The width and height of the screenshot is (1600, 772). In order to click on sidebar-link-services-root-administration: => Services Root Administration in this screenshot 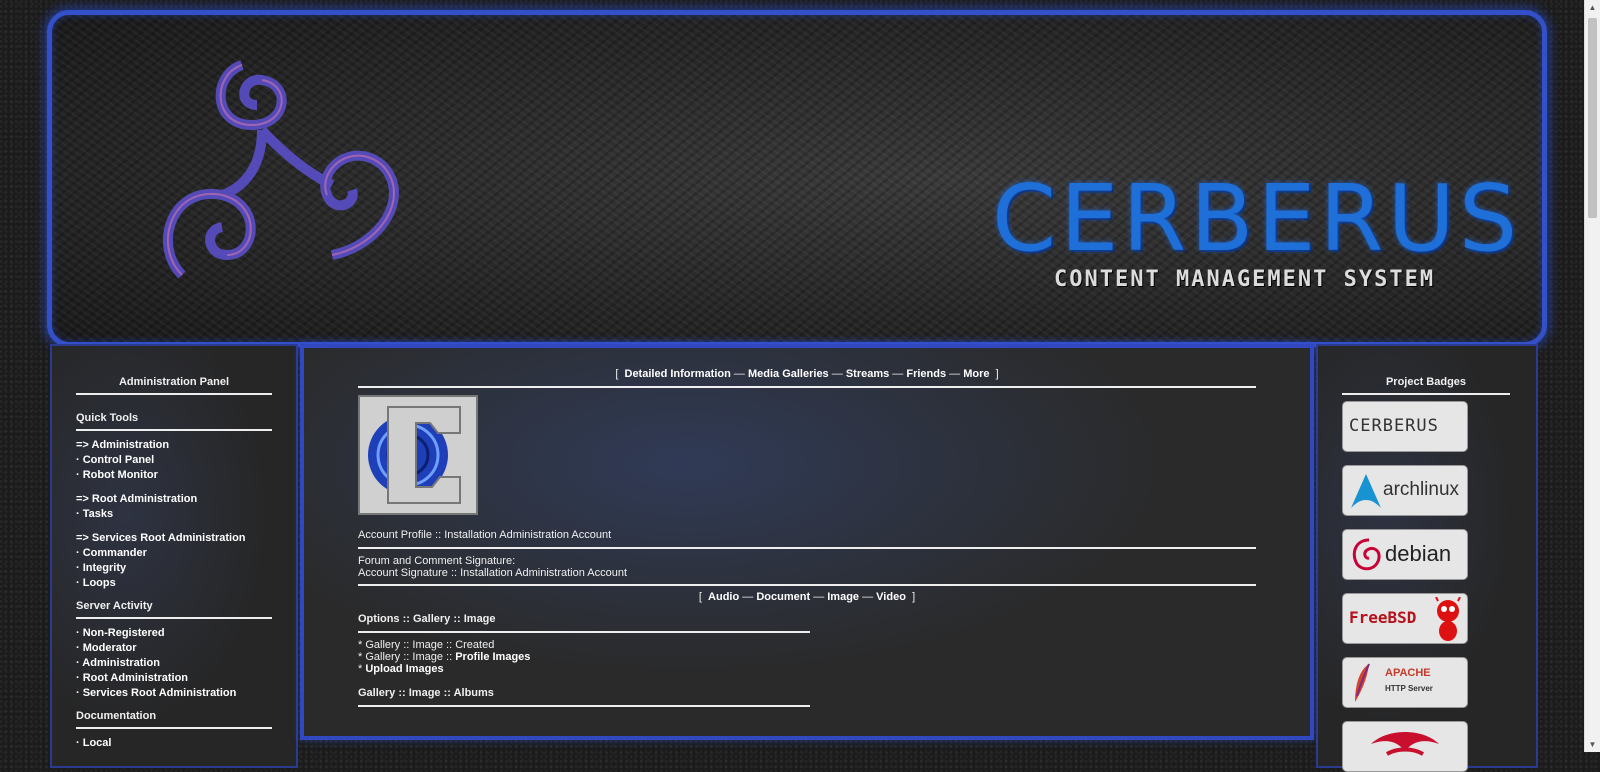, I will do `click(174, 538)`.